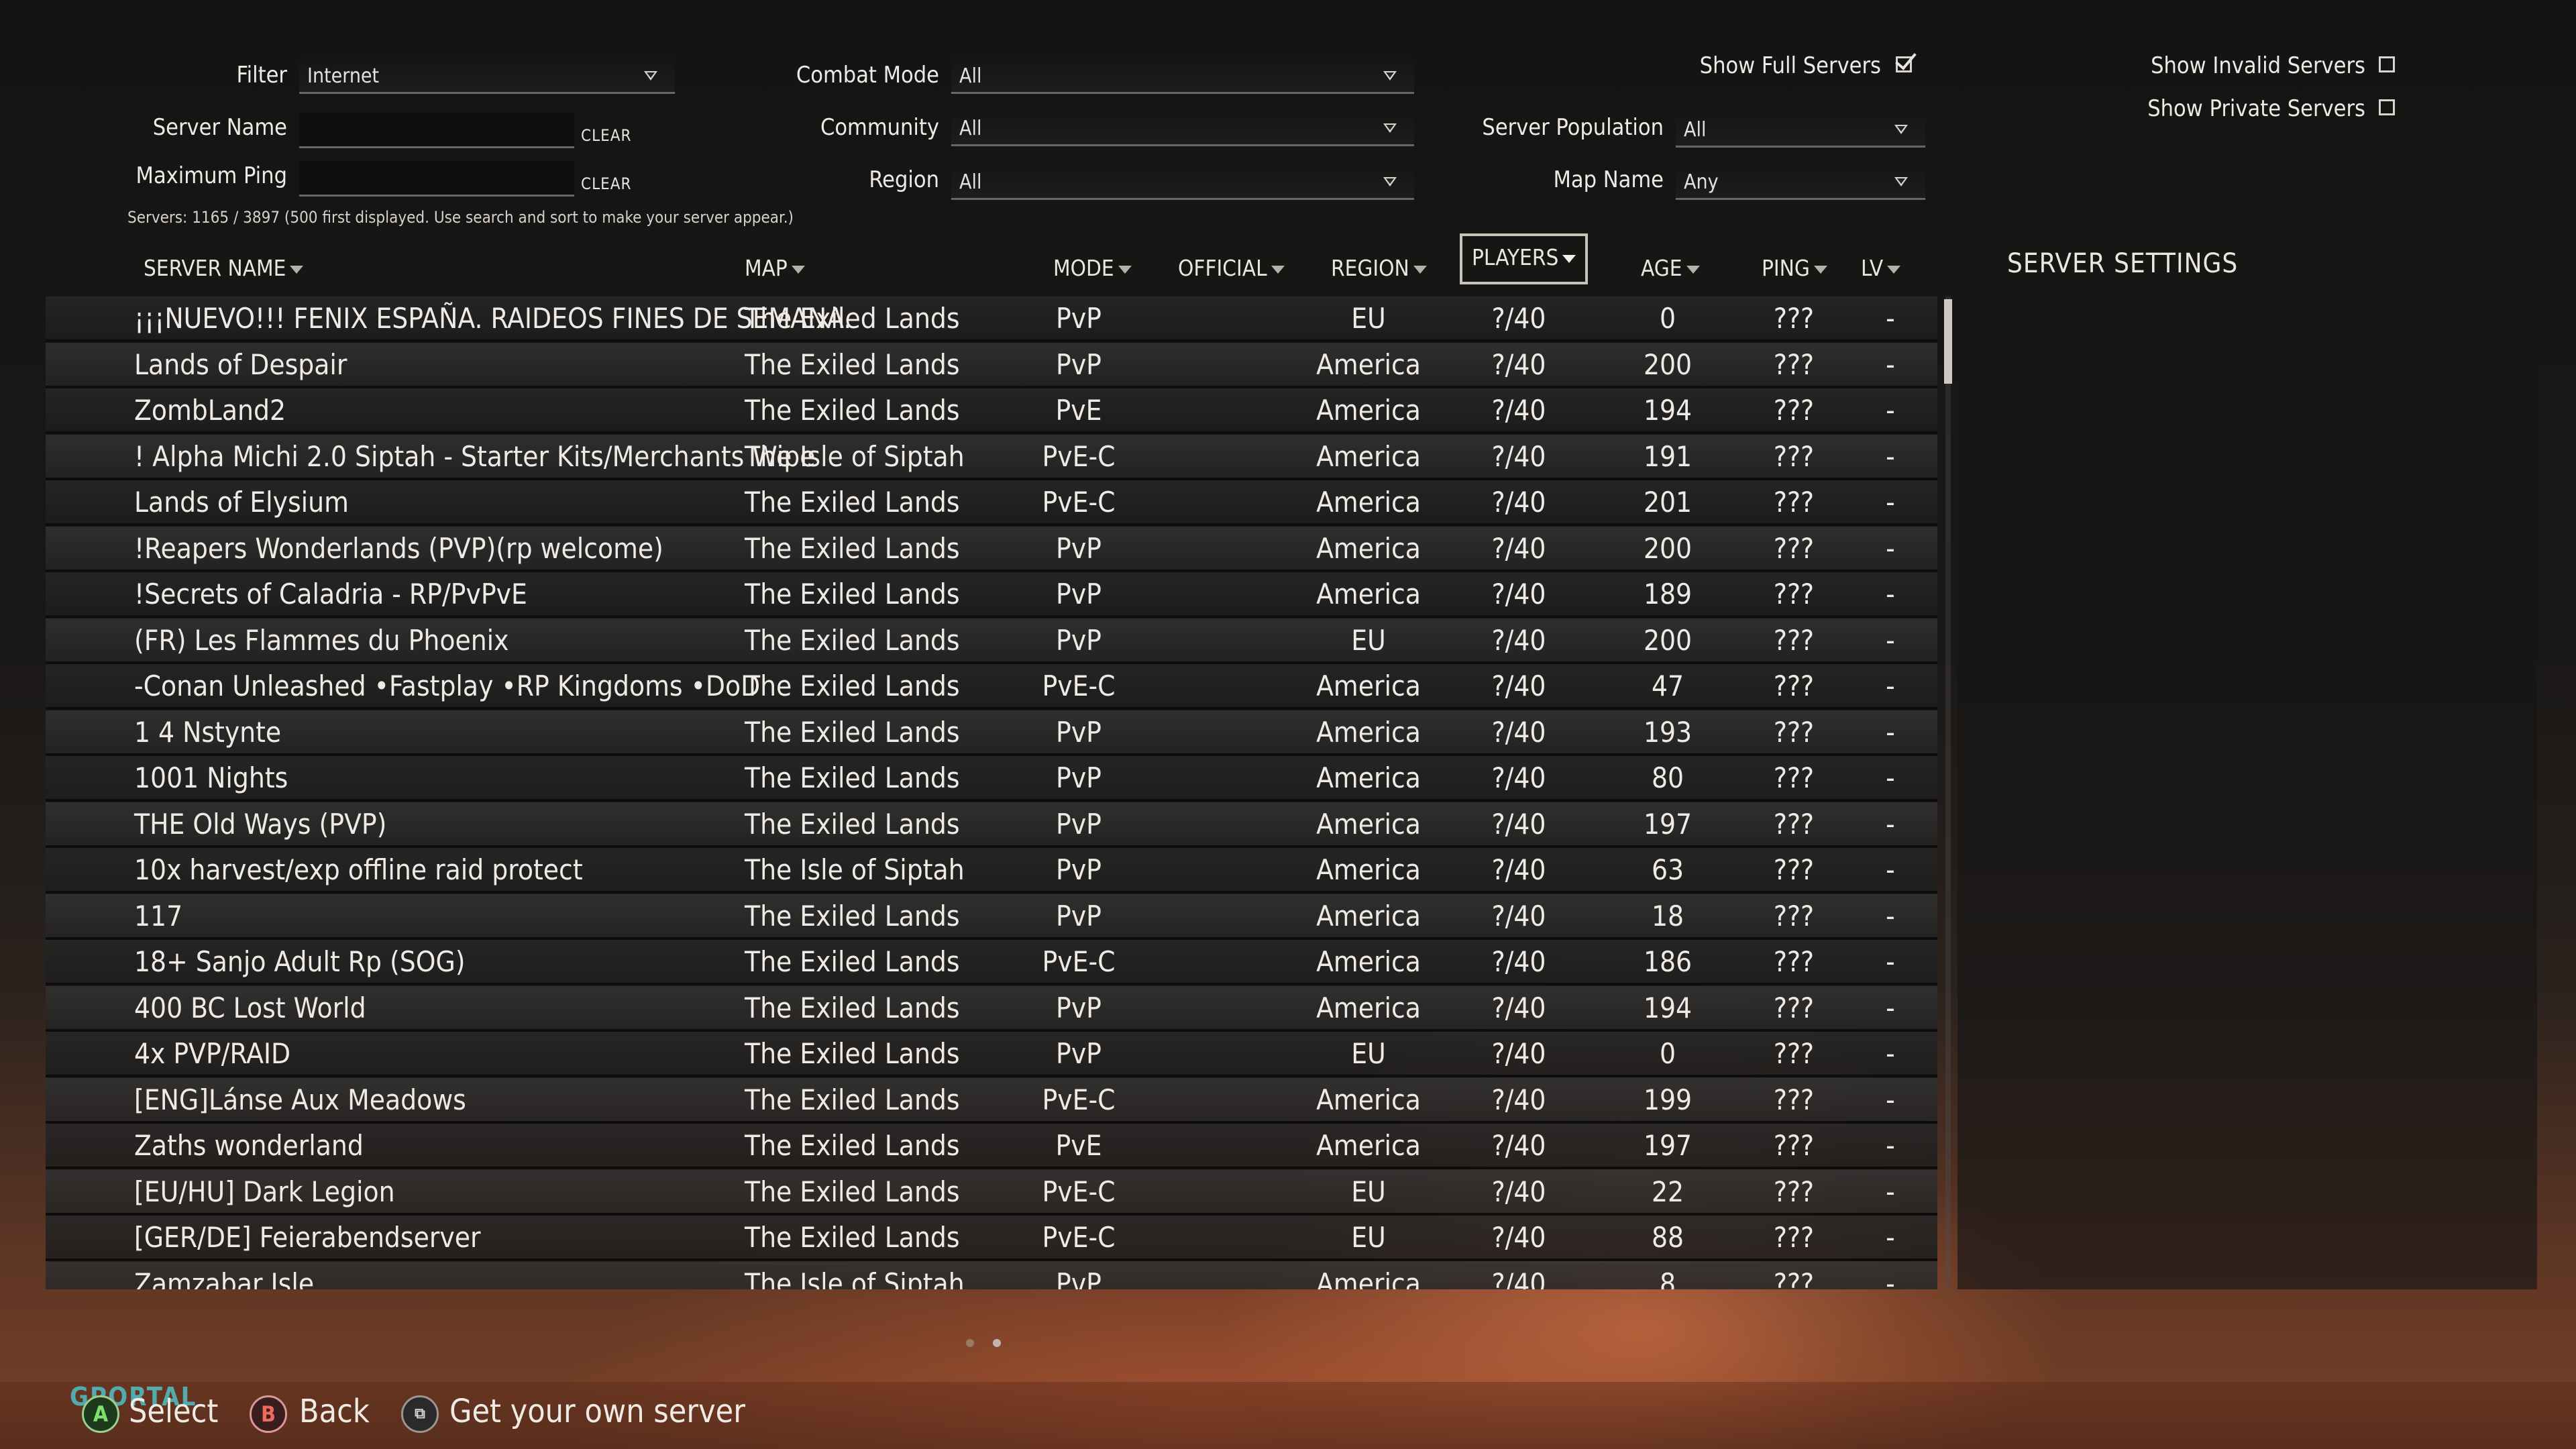 Image resolution: width=2576 pixels, height=1449 pixels. I want to click on table-row: 117 The Exiled Lands PvP America ?/40 18??? -, so click(991, 917).